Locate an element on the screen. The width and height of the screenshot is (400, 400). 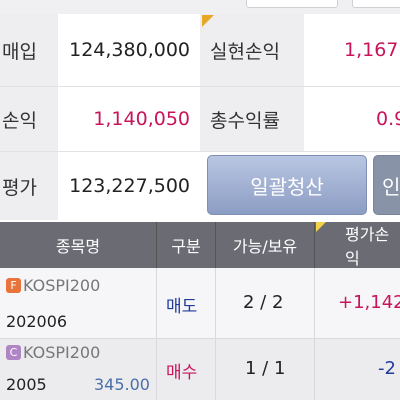
secondary-button: 인 is located at coordinates (386, 185).